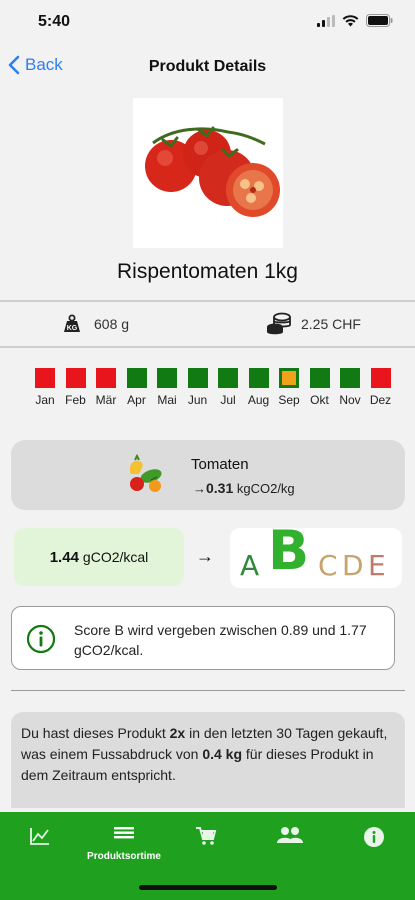  I want to click on info-icon, so click(374, 837).